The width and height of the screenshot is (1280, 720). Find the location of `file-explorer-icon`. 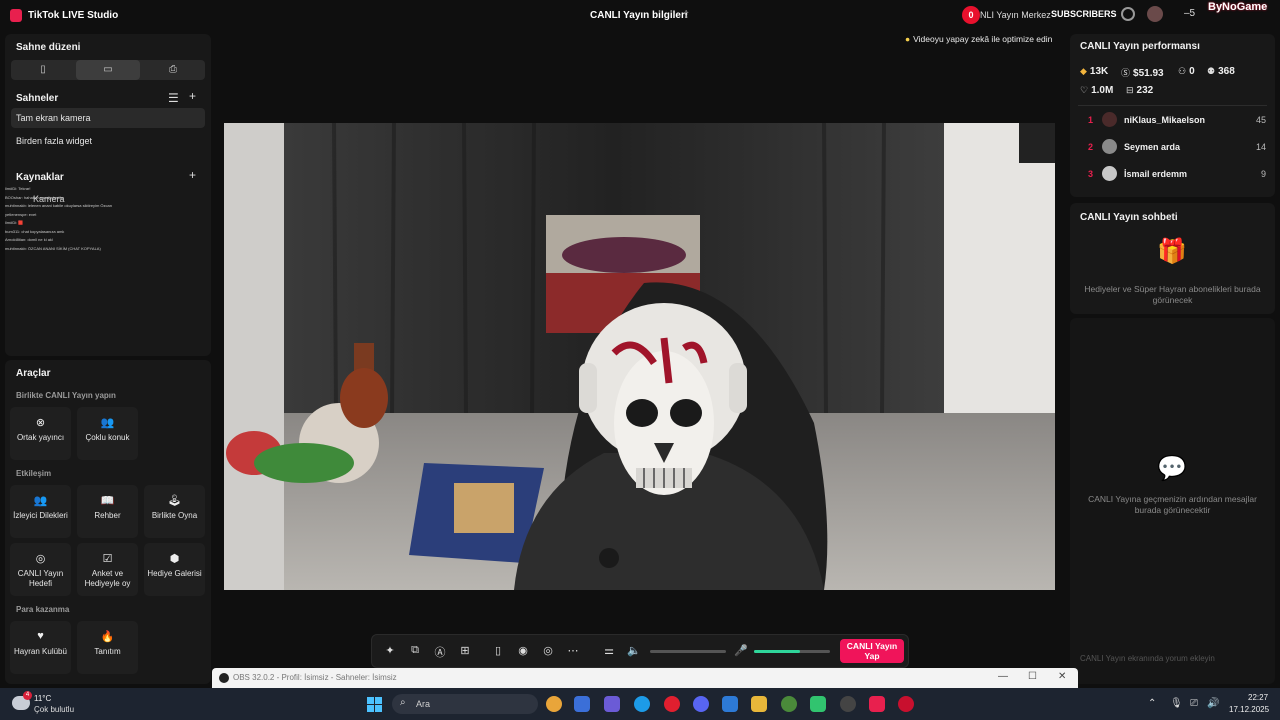

file-explorer-icon is located at coordinates (759, 704).